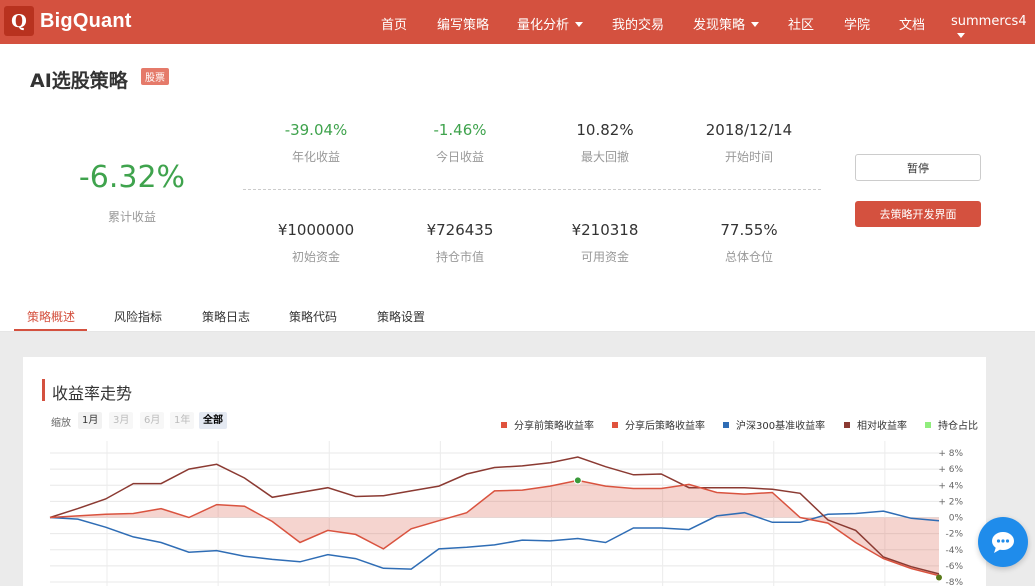 The width and height of the screenshot is (1035, 586). I want to click on nav-item-0: 首页, so click(394, 23).